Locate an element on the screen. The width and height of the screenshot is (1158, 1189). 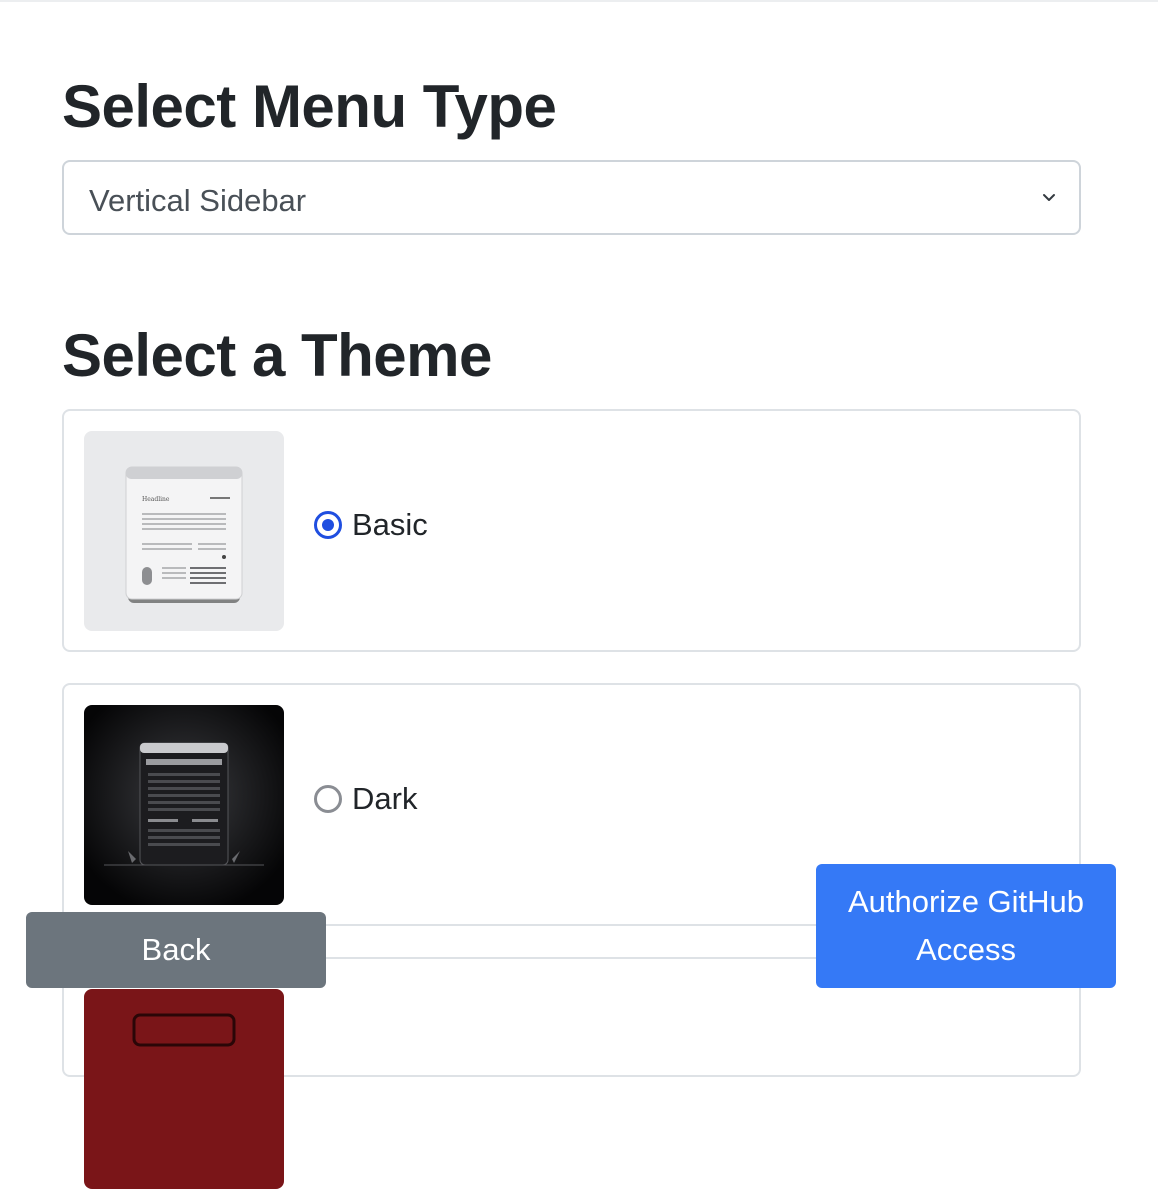
theme-heading: Select a Theme is located at coordinates (277, 355).